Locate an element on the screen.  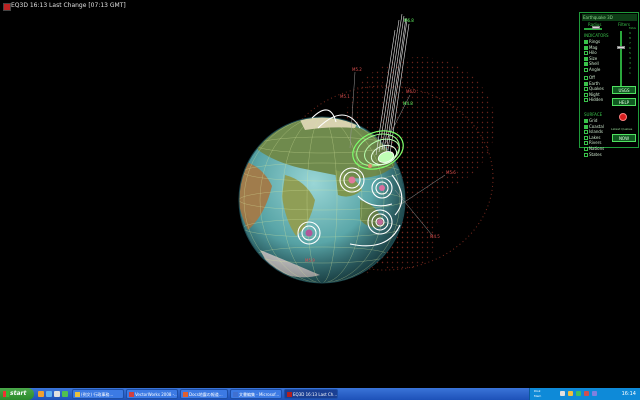
checkbox-label: Quakes is located at coordinates (596, 89).